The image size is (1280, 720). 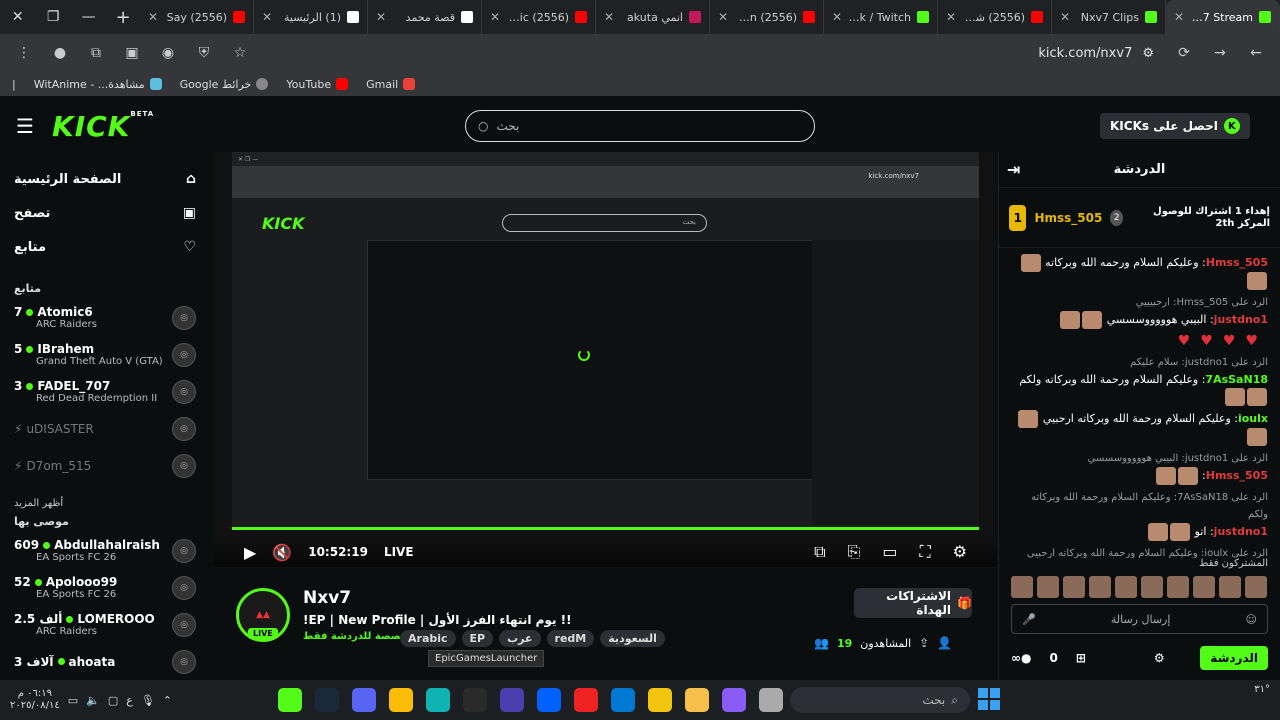 What do you see at coordinates (35, 700) in the screenshot?
I see `clock: ٠٦:١٩ م ٢٠٢٥/٠٨/١٤` at bounding box center [35, 700].